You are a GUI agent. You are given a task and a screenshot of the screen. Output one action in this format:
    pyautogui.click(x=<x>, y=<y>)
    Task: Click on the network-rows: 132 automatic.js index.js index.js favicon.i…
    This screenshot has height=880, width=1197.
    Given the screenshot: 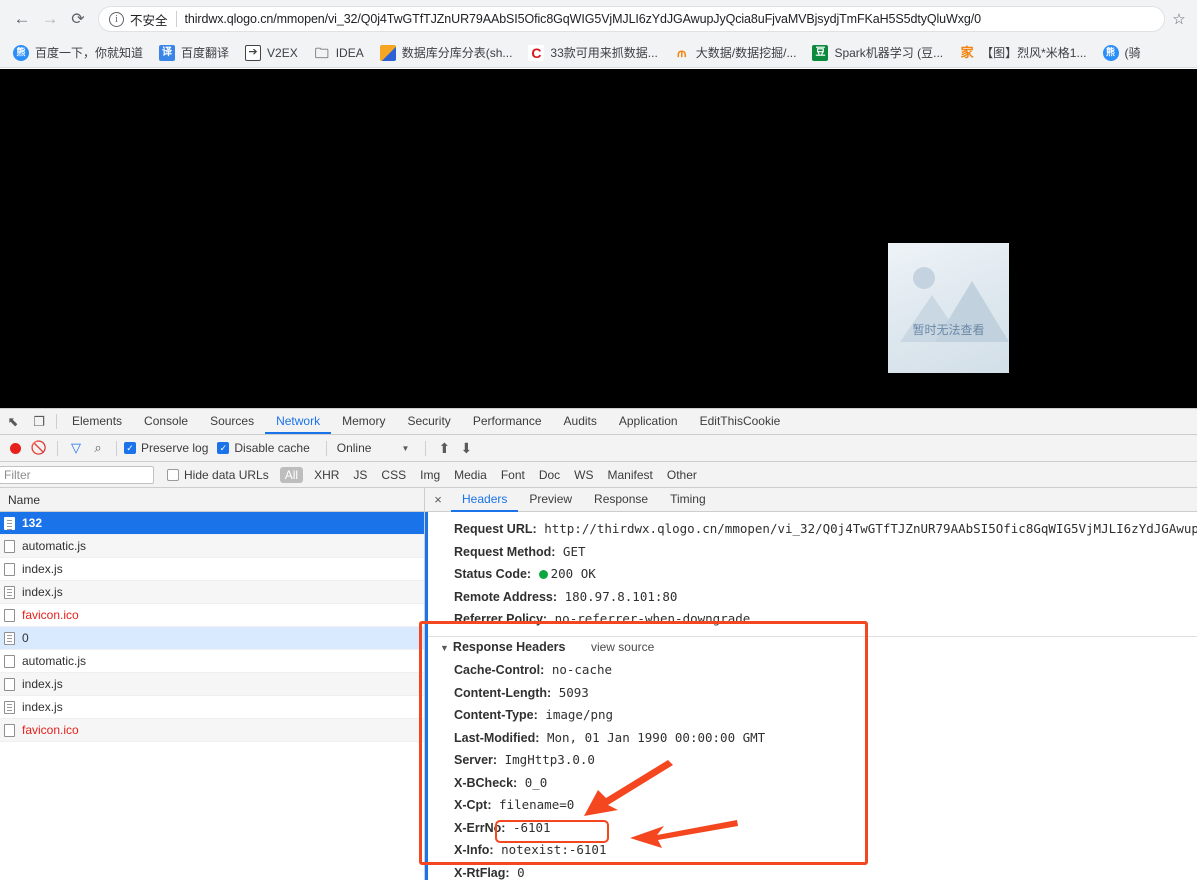 What is the action you would take?
    pyautogui.click(x=212, y=627)
    